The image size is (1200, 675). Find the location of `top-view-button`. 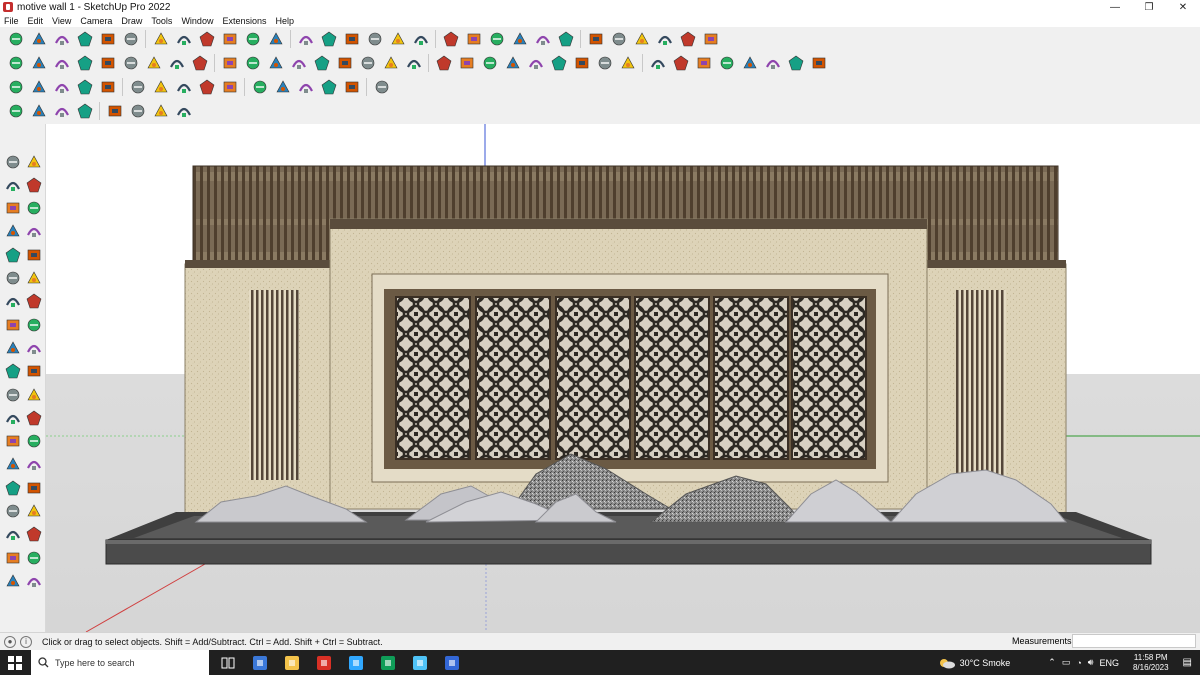

top-view-button is located at coordinates (642, 39).